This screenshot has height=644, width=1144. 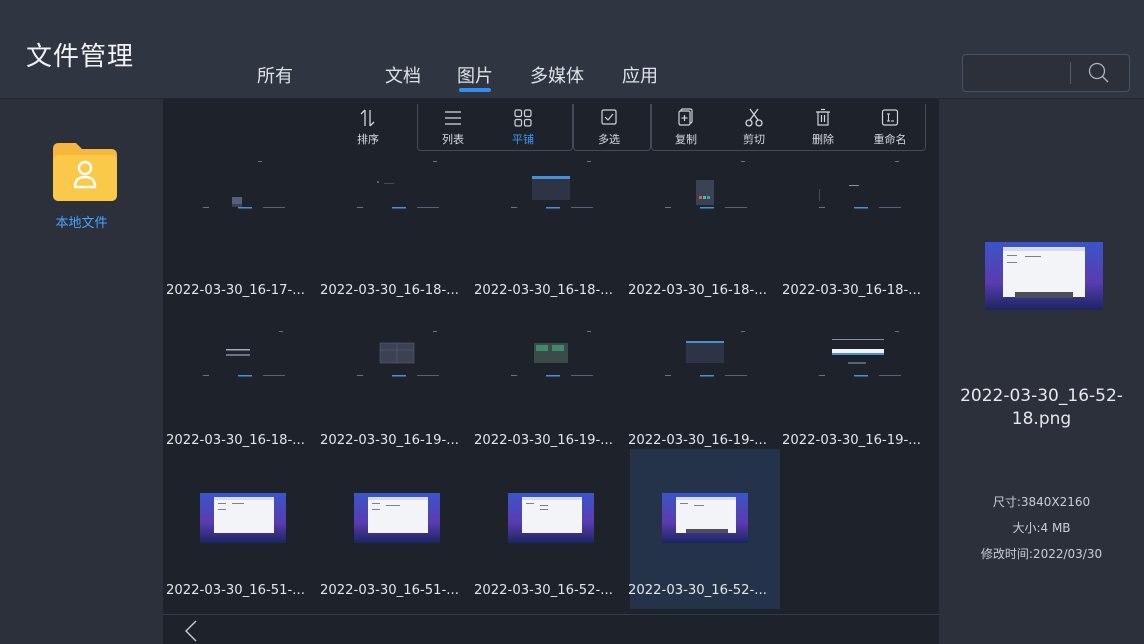 What do you see at coordinates (275, 75) in the screenshot?
I see `tab-all: 所有` at bounding box center [275, 75].